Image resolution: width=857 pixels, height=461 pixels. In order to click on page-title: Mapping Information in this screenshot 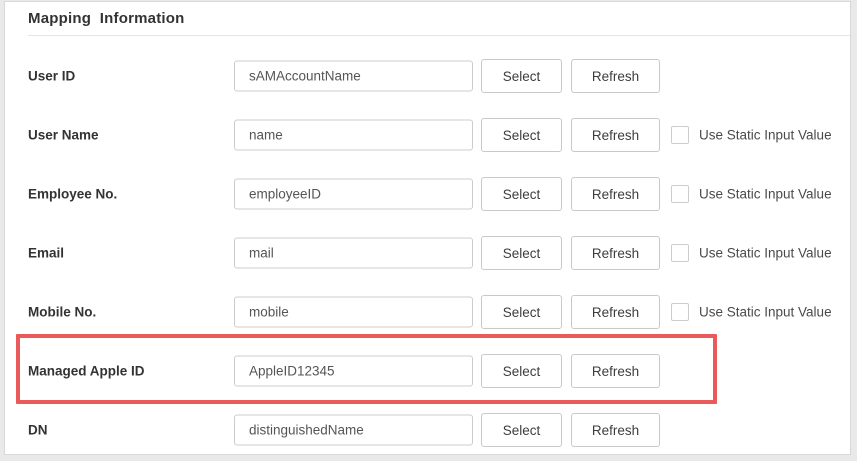, I will do `click(106, 18)`.